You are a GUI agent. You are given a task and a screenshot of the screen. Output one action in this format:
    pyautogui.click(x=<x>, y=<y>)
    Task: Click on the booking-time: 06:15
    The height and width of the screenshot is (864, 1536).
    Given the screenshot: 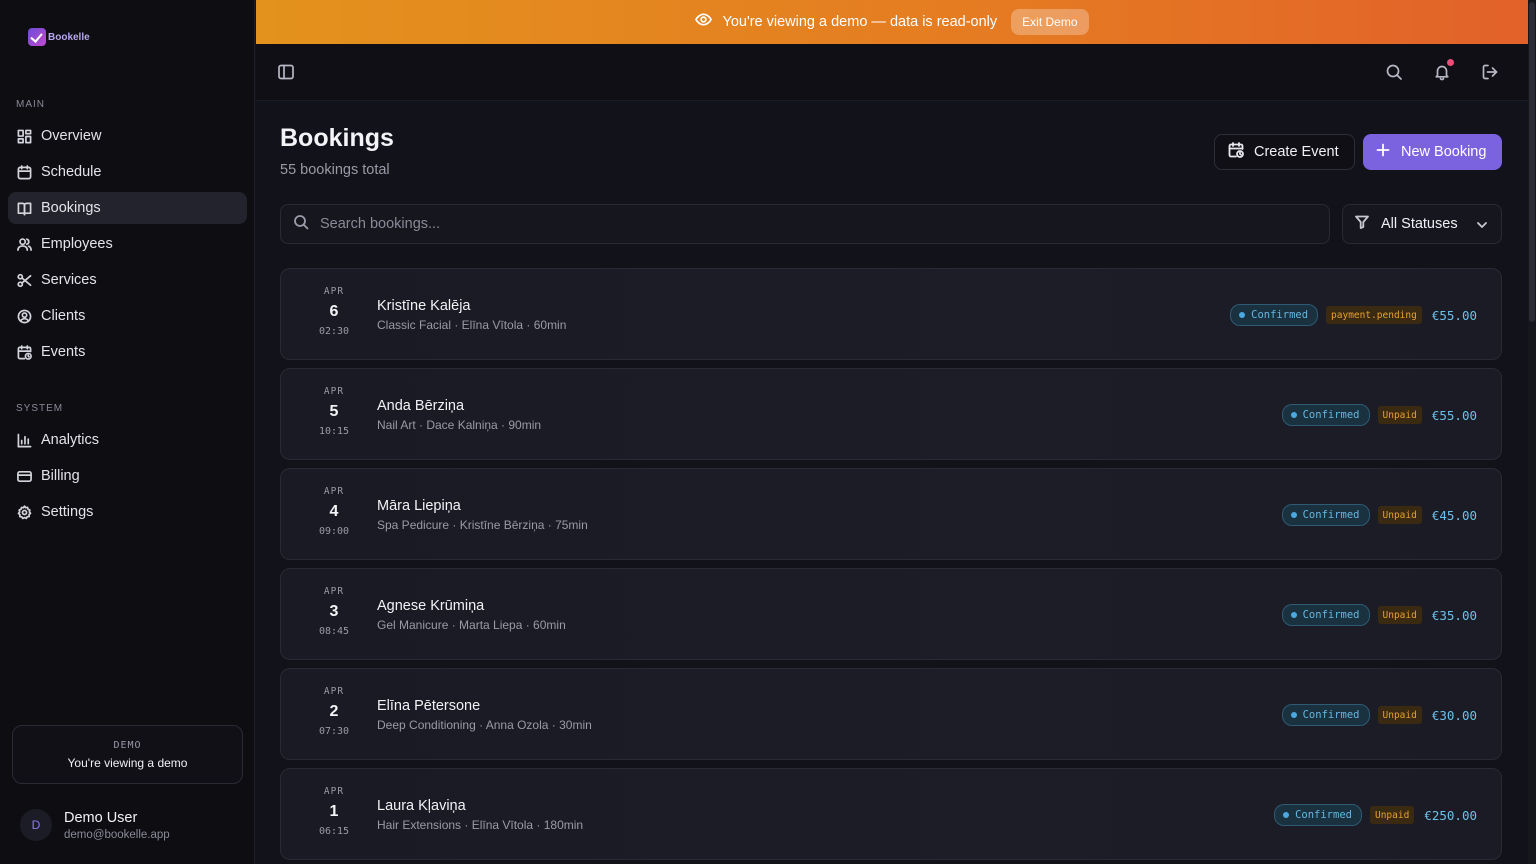 What is the action you would take?
    pyautogui.click(x=334, y=831)
    